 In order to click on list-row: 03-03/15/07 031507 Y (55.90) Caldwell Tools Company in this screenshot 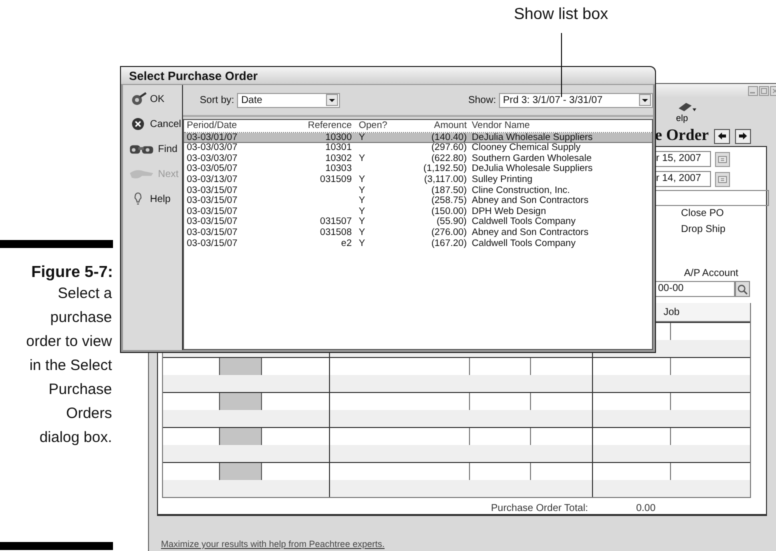, I will do `click(418, 222)`.